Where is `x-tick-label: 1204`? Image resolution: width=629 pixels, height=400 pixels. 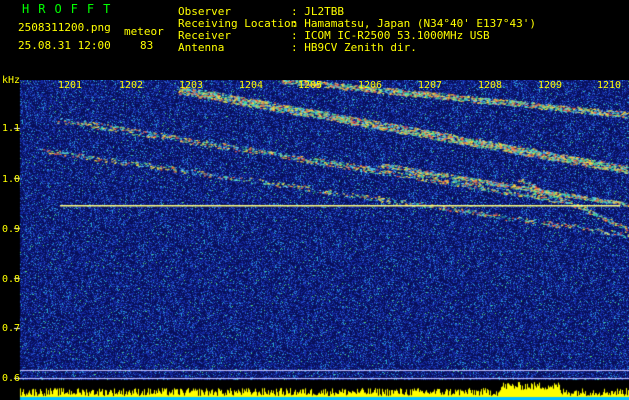
x-tick-label: 1204 is located at coordinates (251, 85).